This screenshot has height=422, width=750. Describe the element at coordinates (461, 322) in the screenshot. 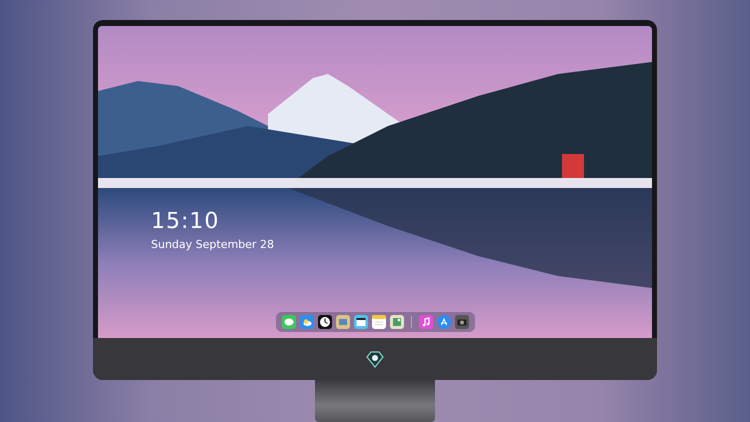

I see `camera-icon` at that location.